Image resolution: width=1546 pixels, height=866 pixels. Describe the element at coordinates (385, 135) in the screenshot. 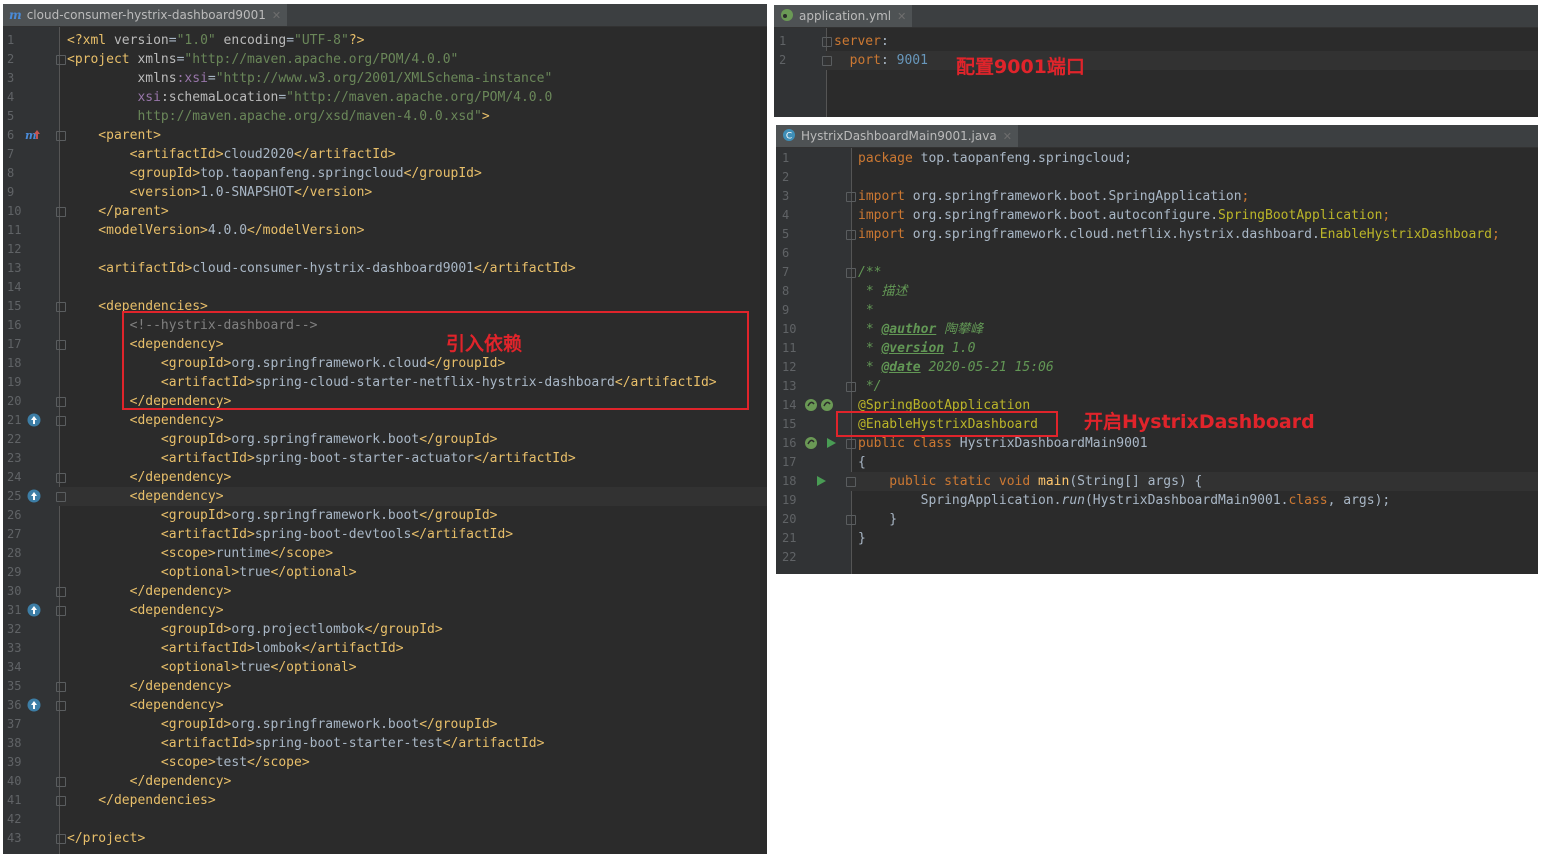

I see `code-line: 6m <parent>` at that location.